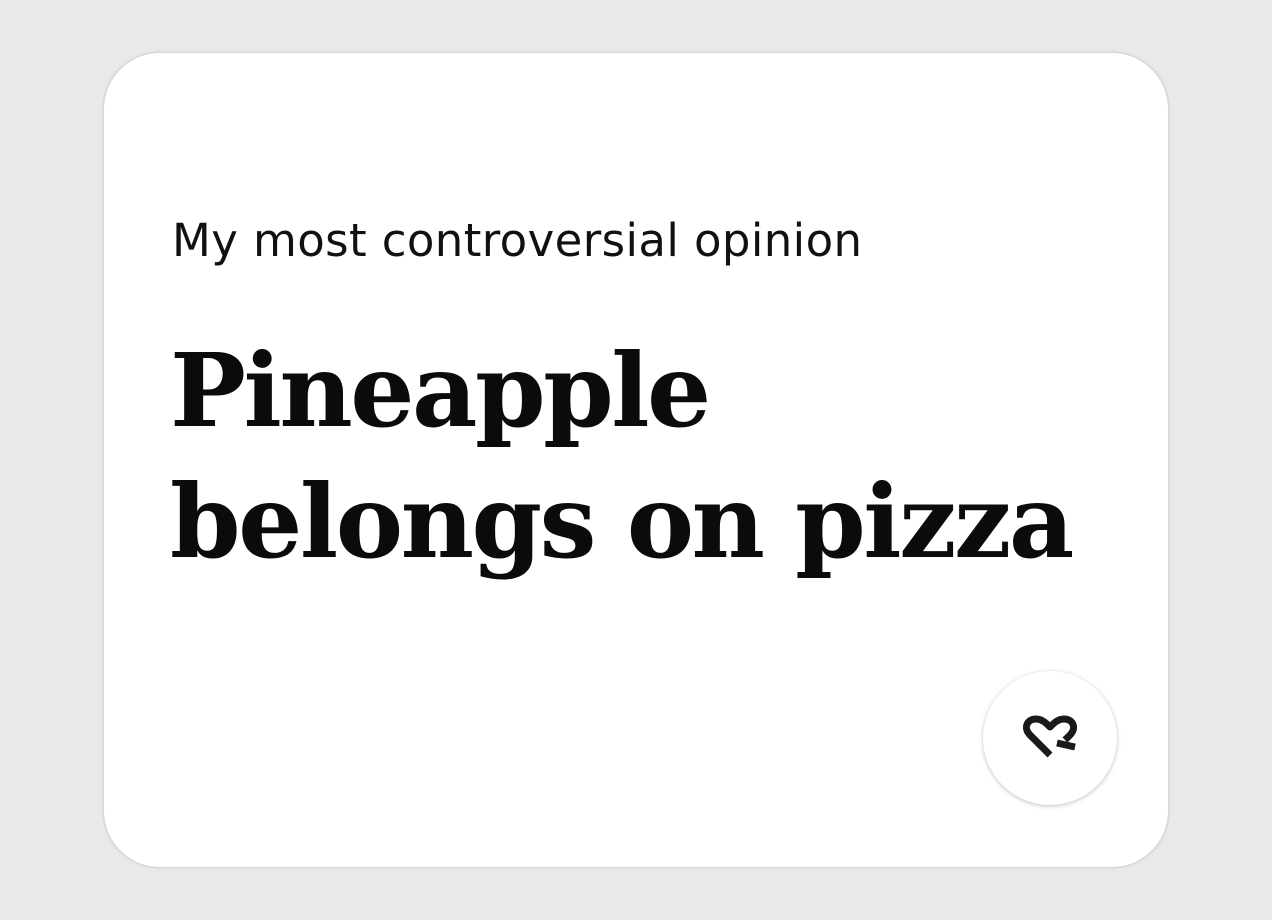 The width and height of the screenshot is (1272, 920). I want to click on heart-icon, so click(1050, 736).